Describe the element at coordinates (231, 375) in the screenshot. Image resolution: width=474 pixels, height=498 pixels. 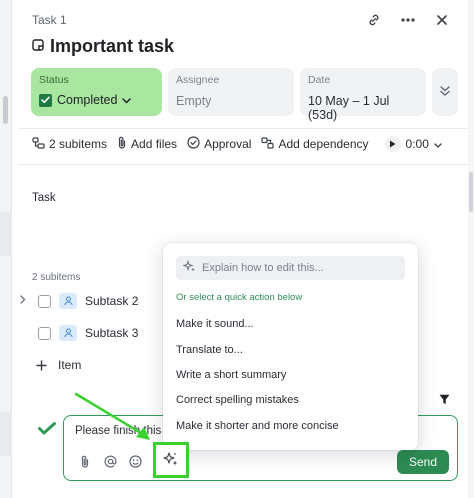
I see `quick-action-item: Write a short summary` at that location.